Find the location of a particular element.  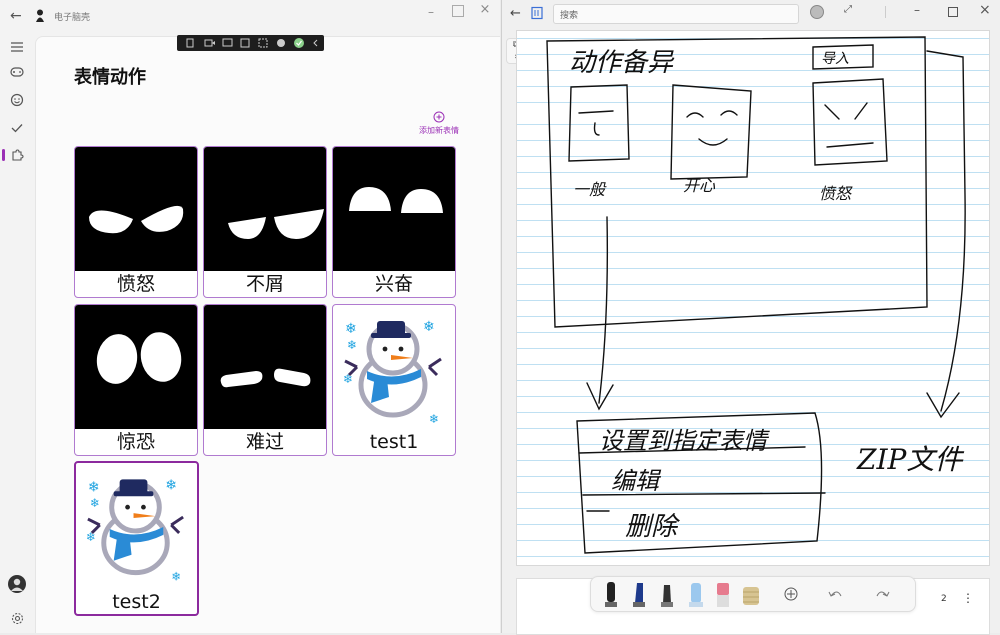

expression-card-scared: 惊恐 is located at coordinates (136, 380).